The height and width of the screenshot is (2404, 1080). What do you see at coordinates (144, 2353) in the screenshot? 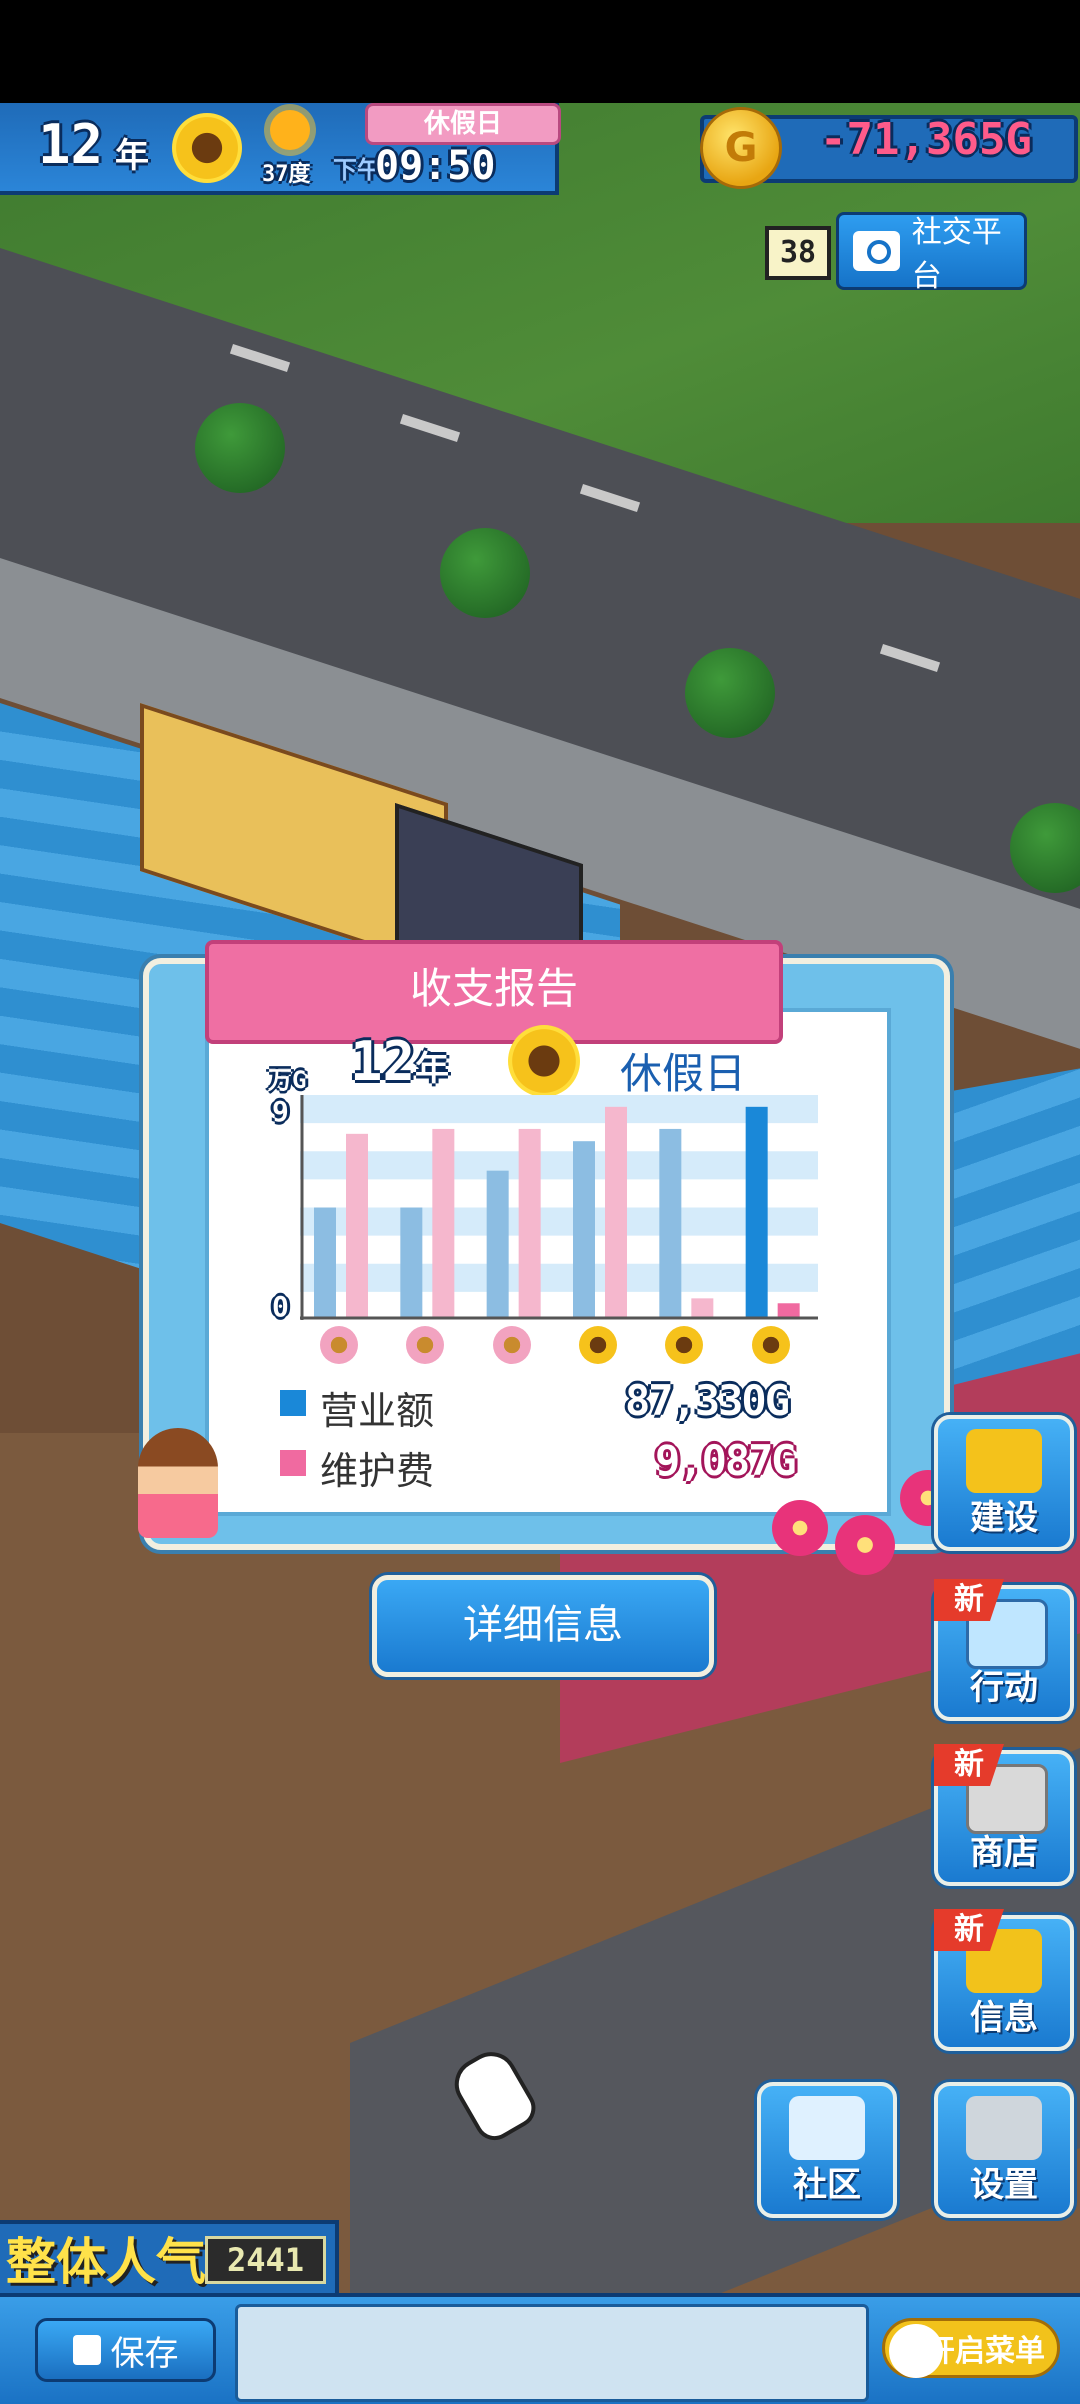
I see `save-label: 保存` at bounding box center [144, 2353].